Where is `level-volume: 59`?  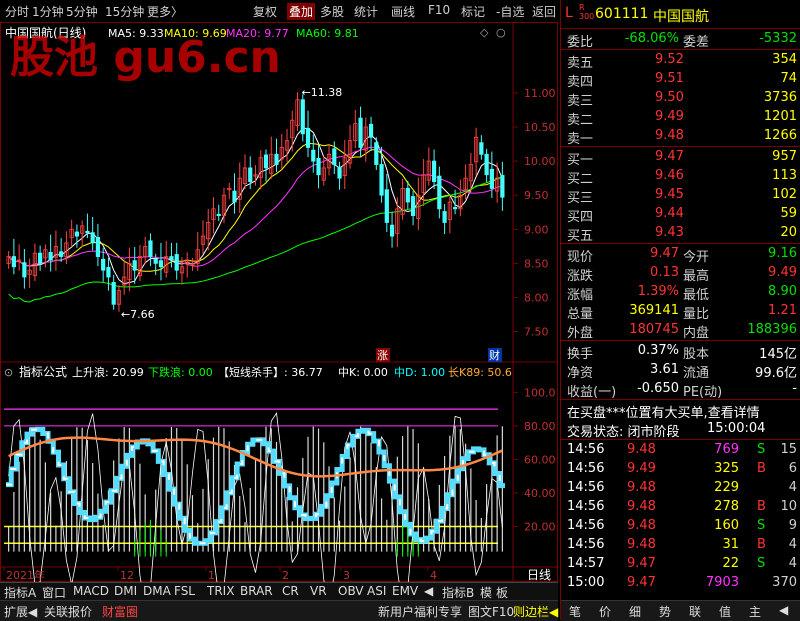
level-volume: 59 is located at coordinates (788, 213).